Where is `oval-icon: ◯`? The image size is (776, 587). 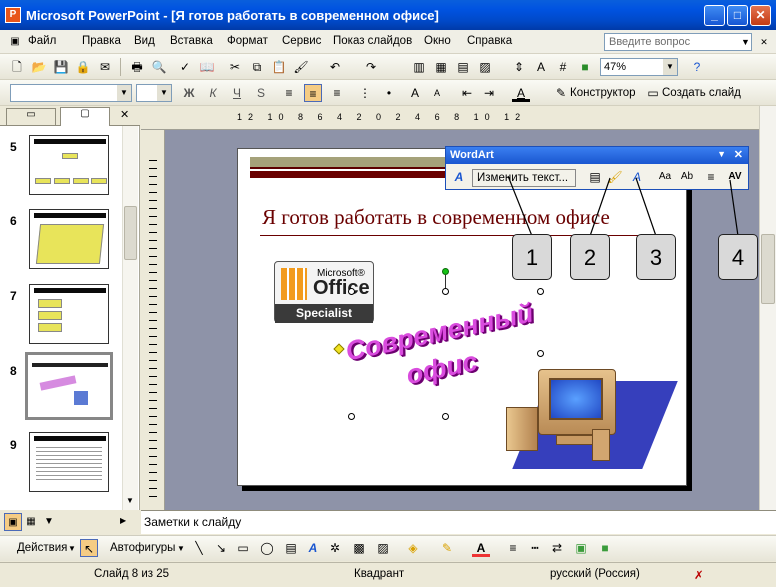 oval-icon: ◯ is located at coordinates (267, 548).